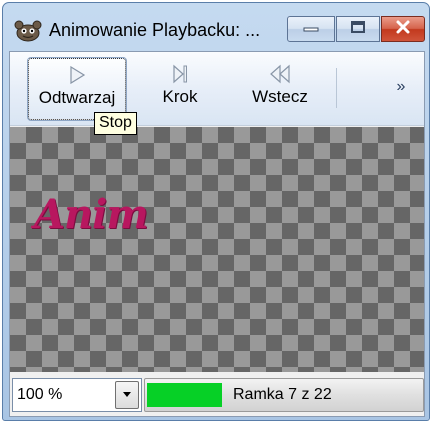 The image size is (432, 423). I want to click on close-button, so click(403, 29).